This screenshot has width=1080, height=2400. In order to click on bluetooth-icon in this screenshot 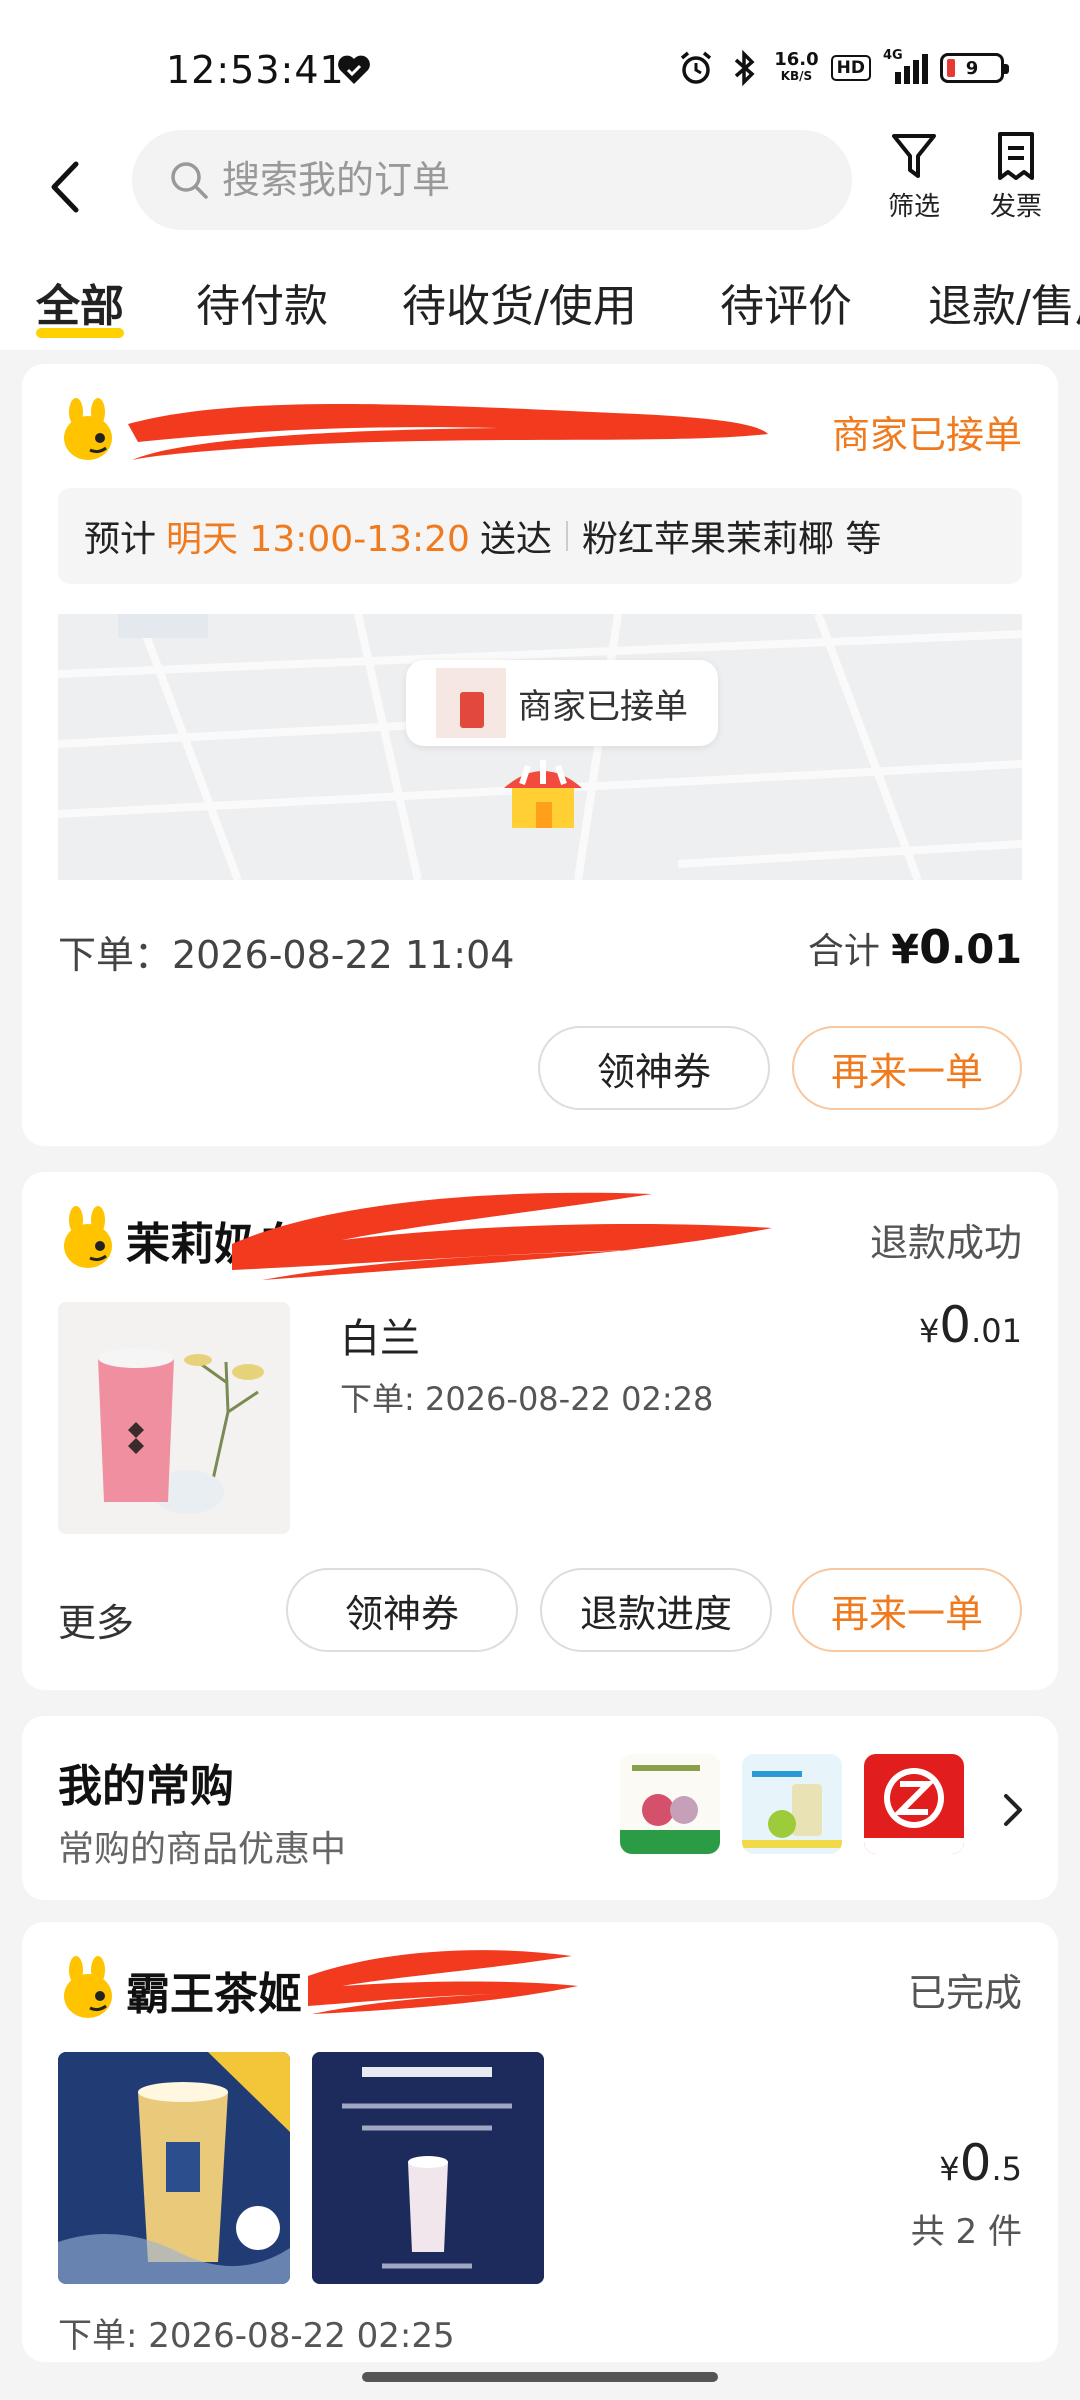, I will do `click(745, 68)`.